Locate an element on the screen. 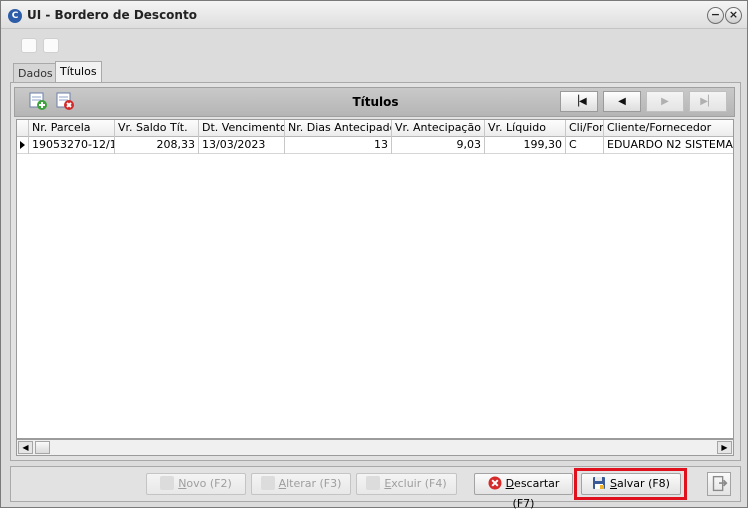 This screenshot has width=748, height=514. prior-record-icon: ◀ is located at coordinates (622, 101).